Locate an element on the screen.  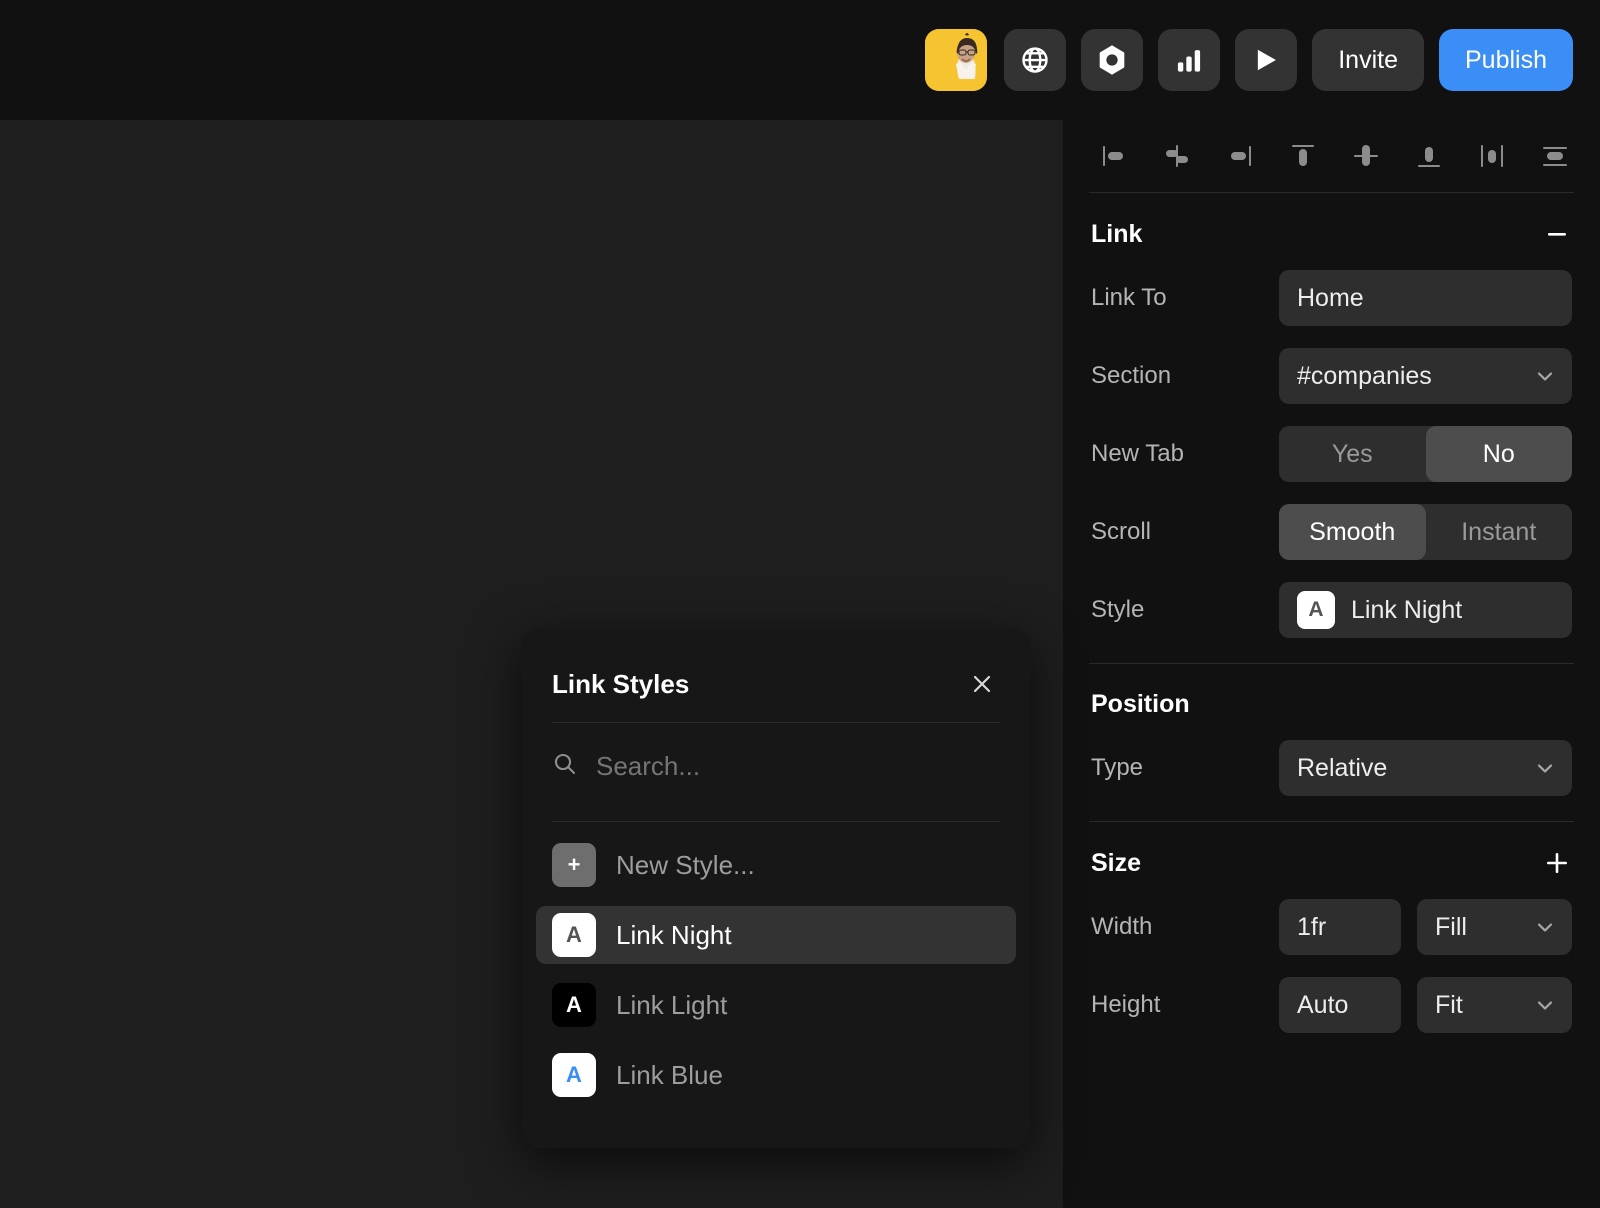
new-tab-option-no: No is located at coordinates (1498, 454).